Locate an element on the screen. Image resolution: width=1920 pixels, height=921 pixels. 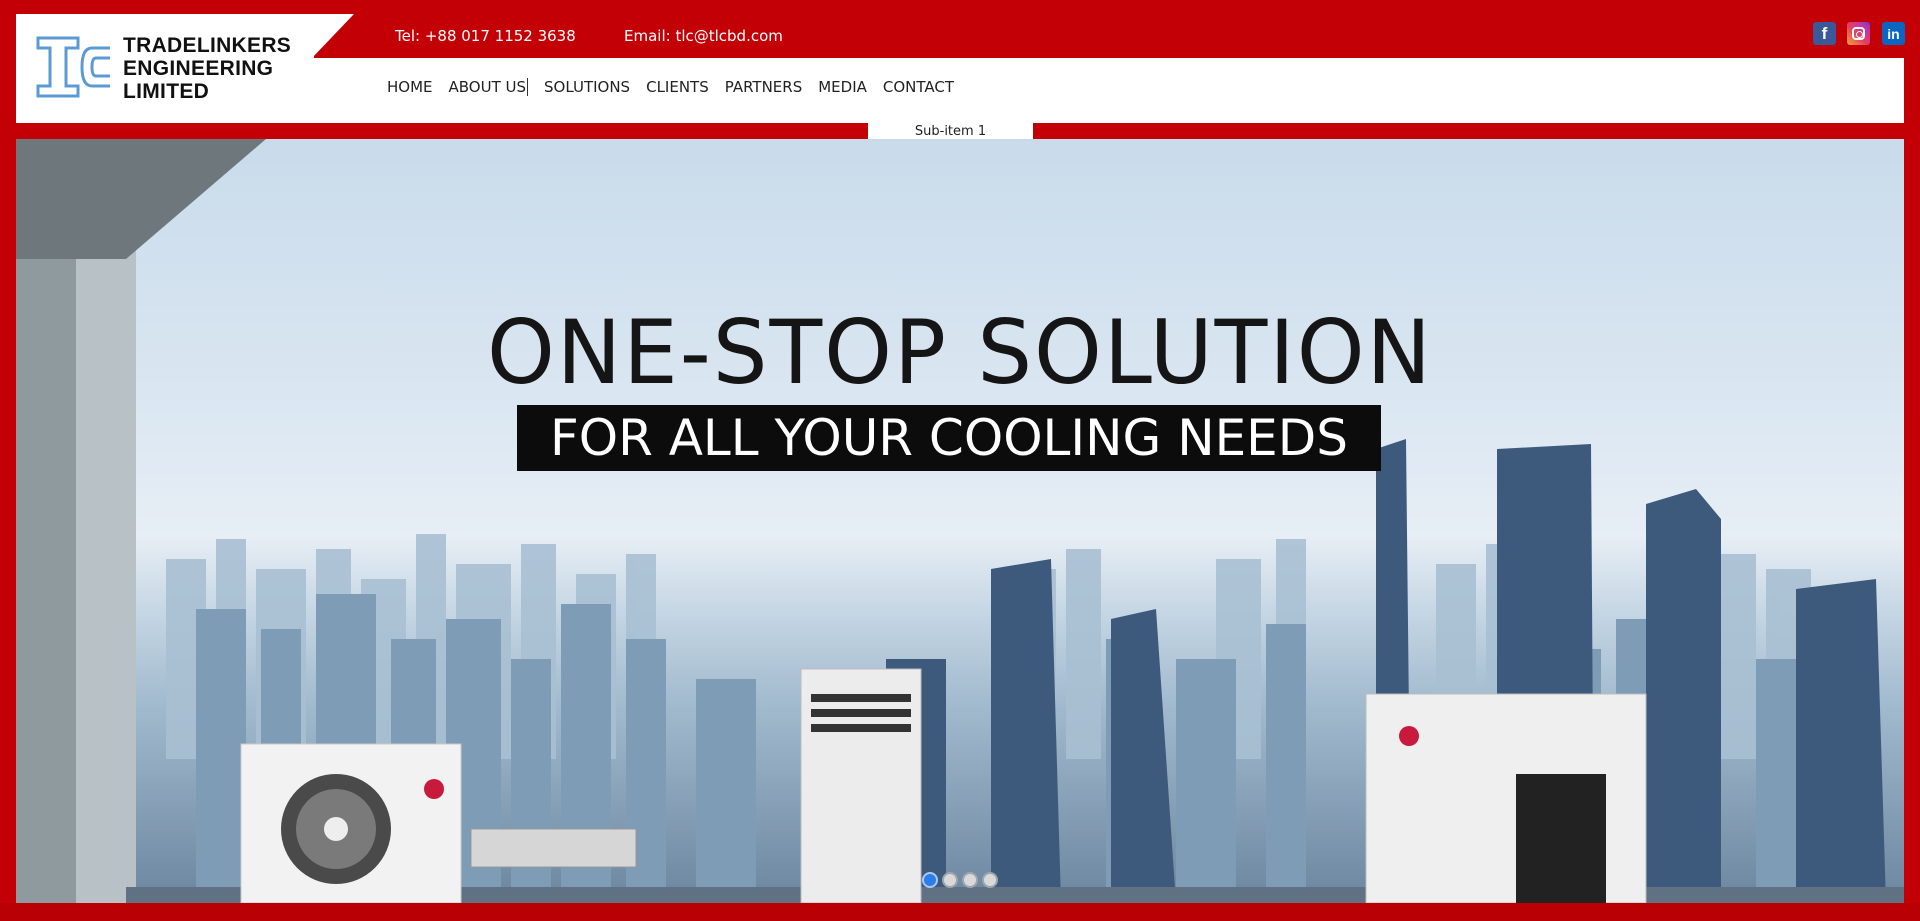
hero-headline: ONE-STOP SOLUTION is located at coordinates (960, 352).